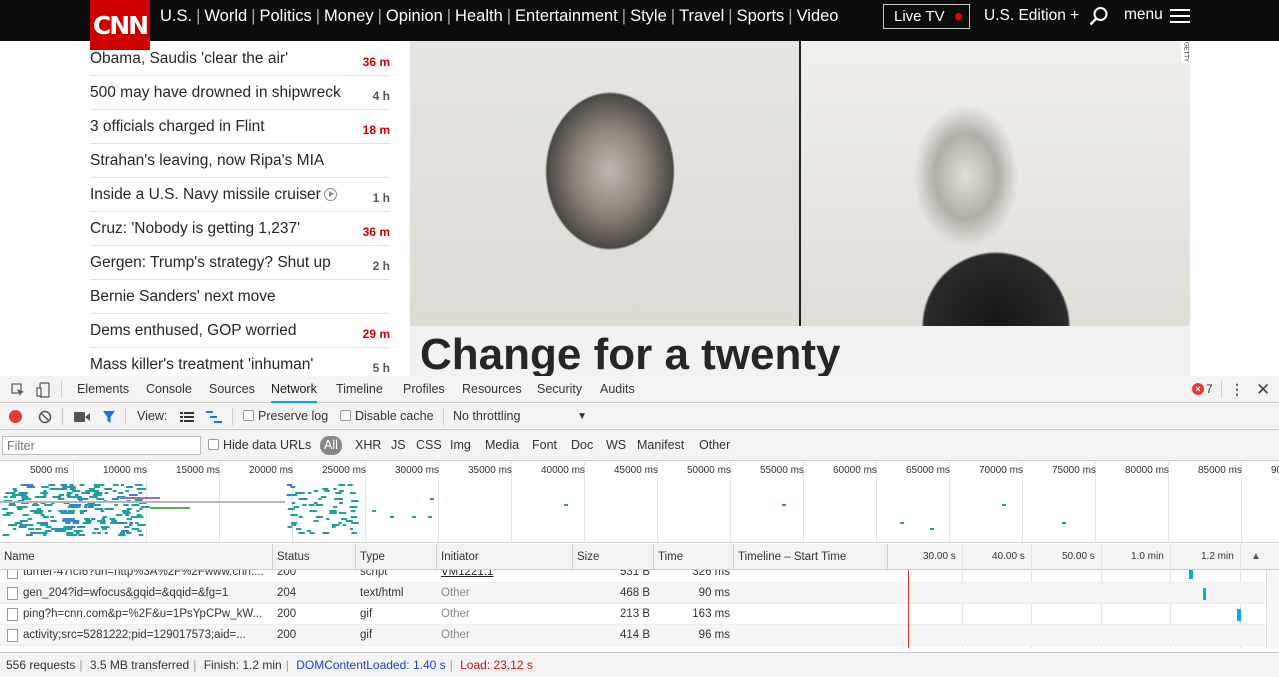  I want to click on overview-request-bar, so click(15, 491).